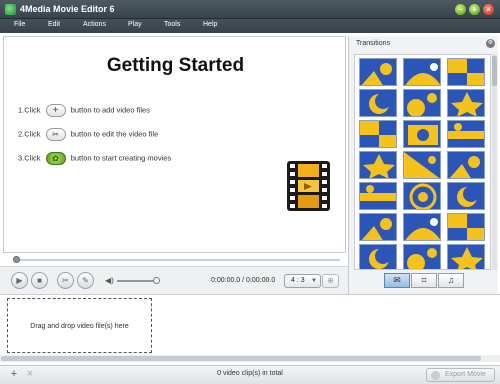  What do you see at coordinates (114, 134) in the screenshot?
I see `step-suffix: button to edit the video file` at bounding box center [114, 134].